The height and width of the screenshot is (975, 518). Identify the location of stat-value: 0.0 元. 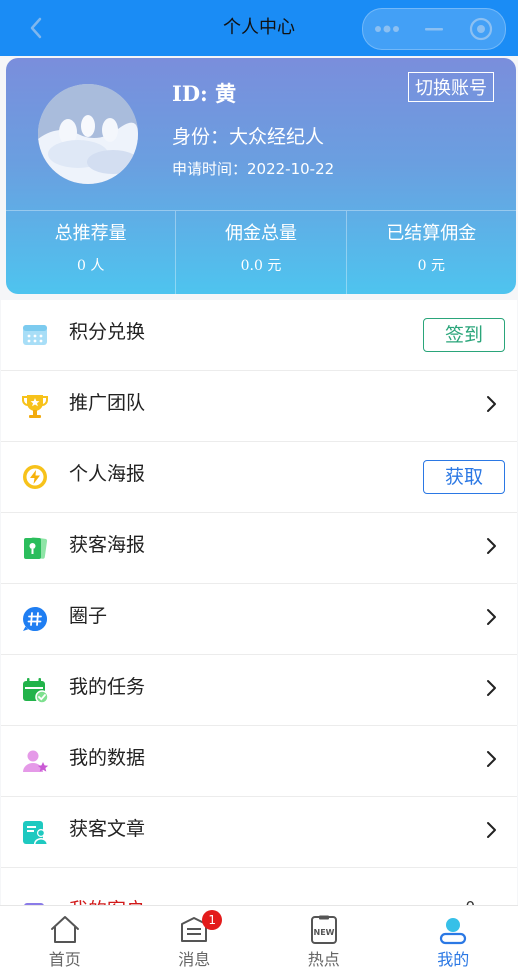
(261, 266).